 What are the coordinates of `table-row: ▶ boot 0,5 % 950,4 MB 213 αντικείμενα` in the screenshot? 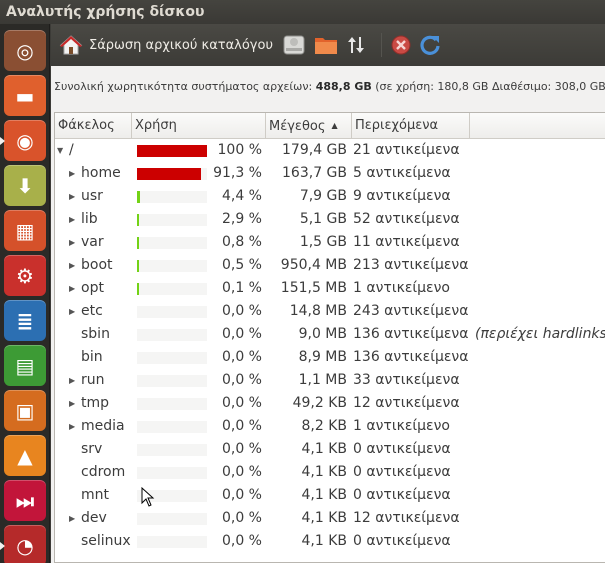 It's located at (330, 265).